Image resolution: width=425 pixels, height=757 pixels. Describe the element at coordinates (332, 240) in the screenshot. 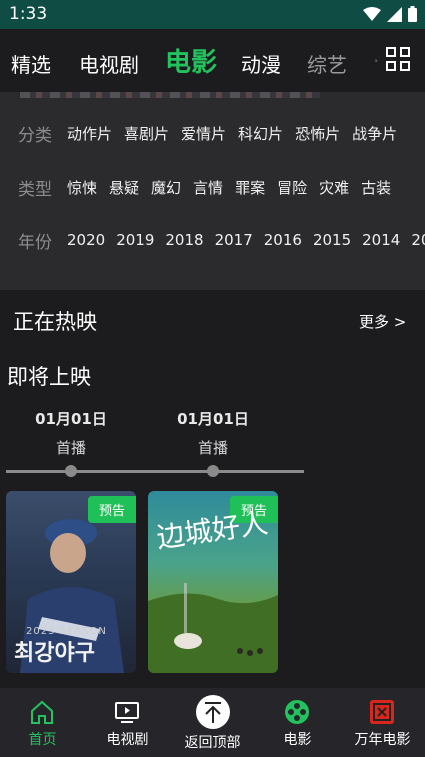

I see `filter-option: 2015` at that location.